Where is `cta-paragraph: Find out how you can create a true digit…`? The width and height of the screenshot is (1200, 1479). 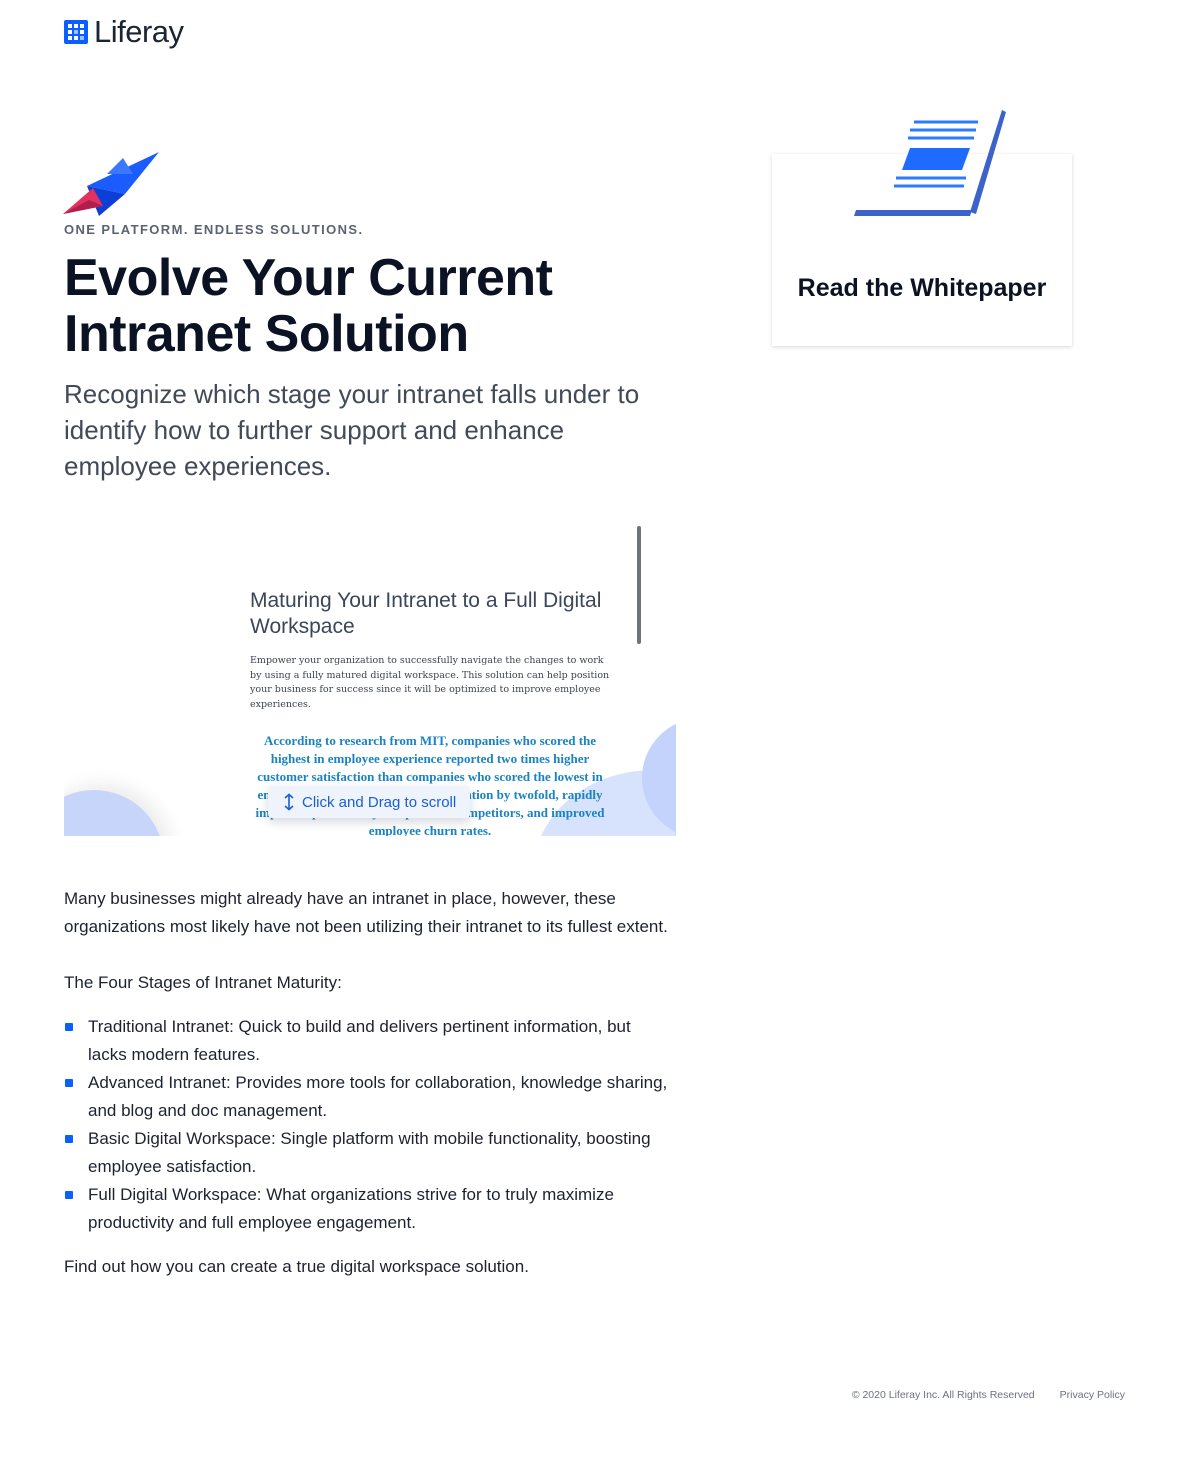
cta-paragraph: Find out how you can create a true digit… is located at coordinates (296, 1266).